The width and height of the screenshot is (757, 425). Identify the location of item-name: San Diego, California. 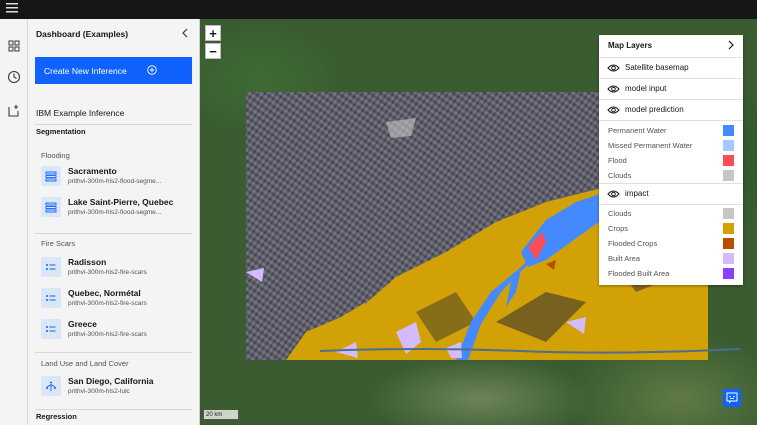
(111, 381).